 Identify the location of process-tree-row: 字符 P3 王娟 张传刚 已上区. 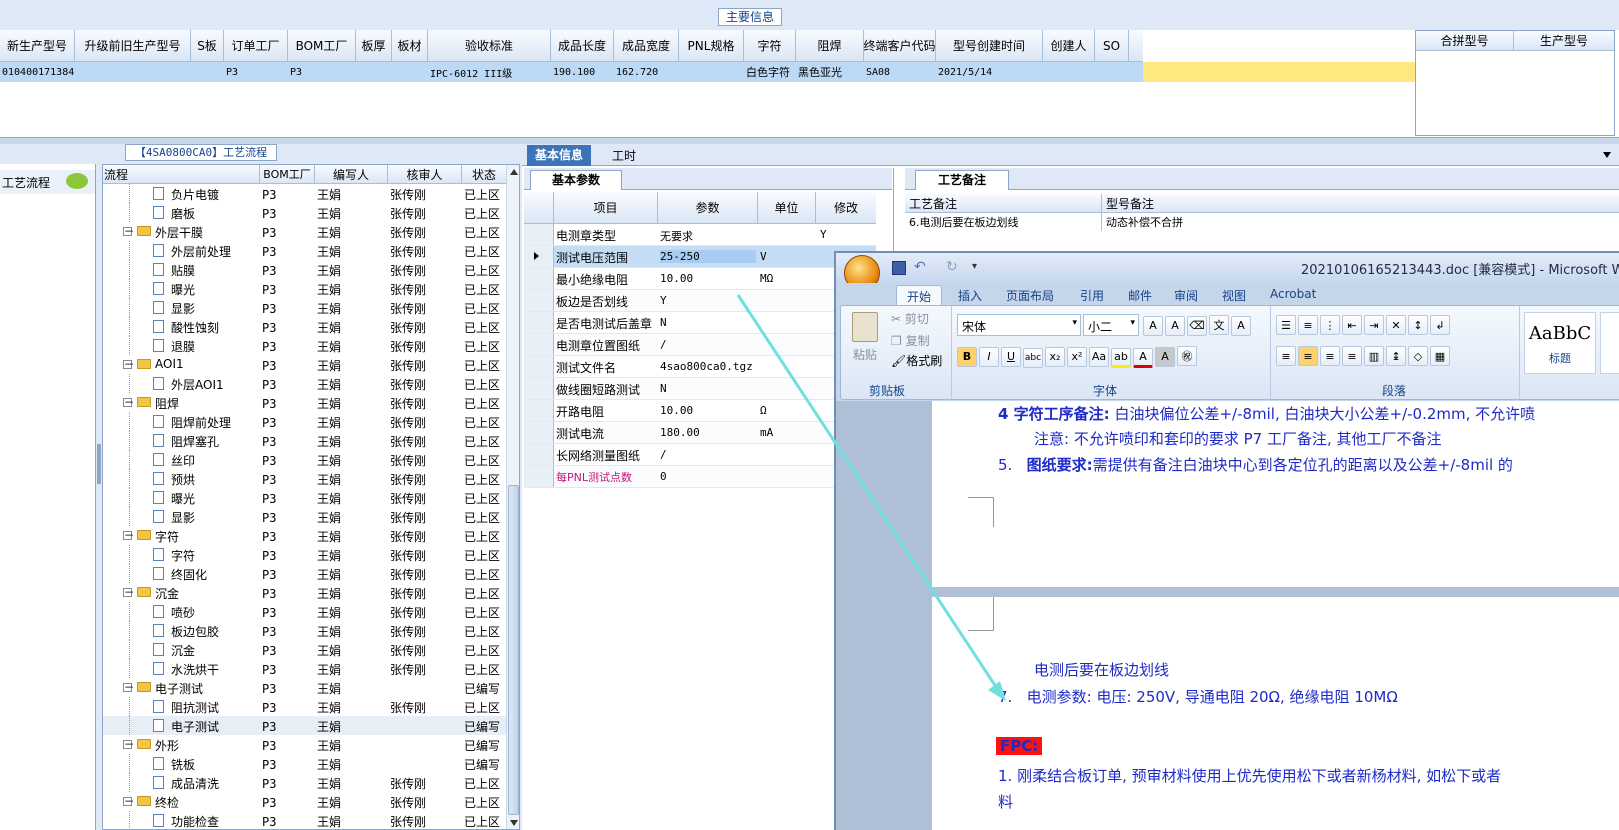
(304, 554).